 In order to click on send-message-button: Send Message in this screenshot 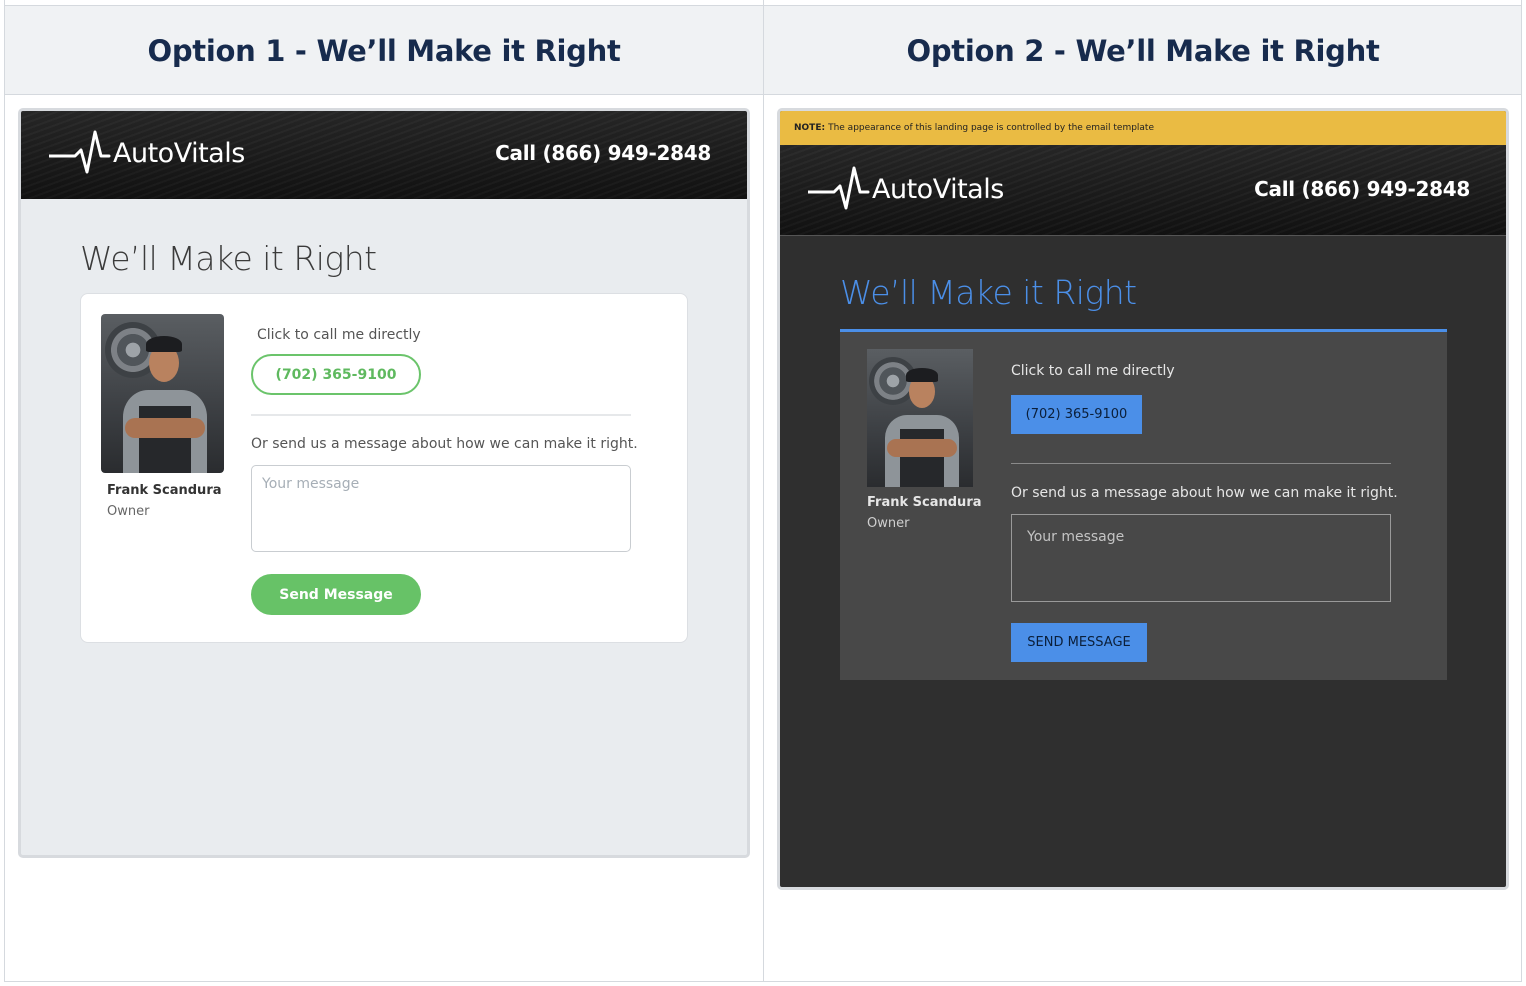, I will do `click(336, 594)`.